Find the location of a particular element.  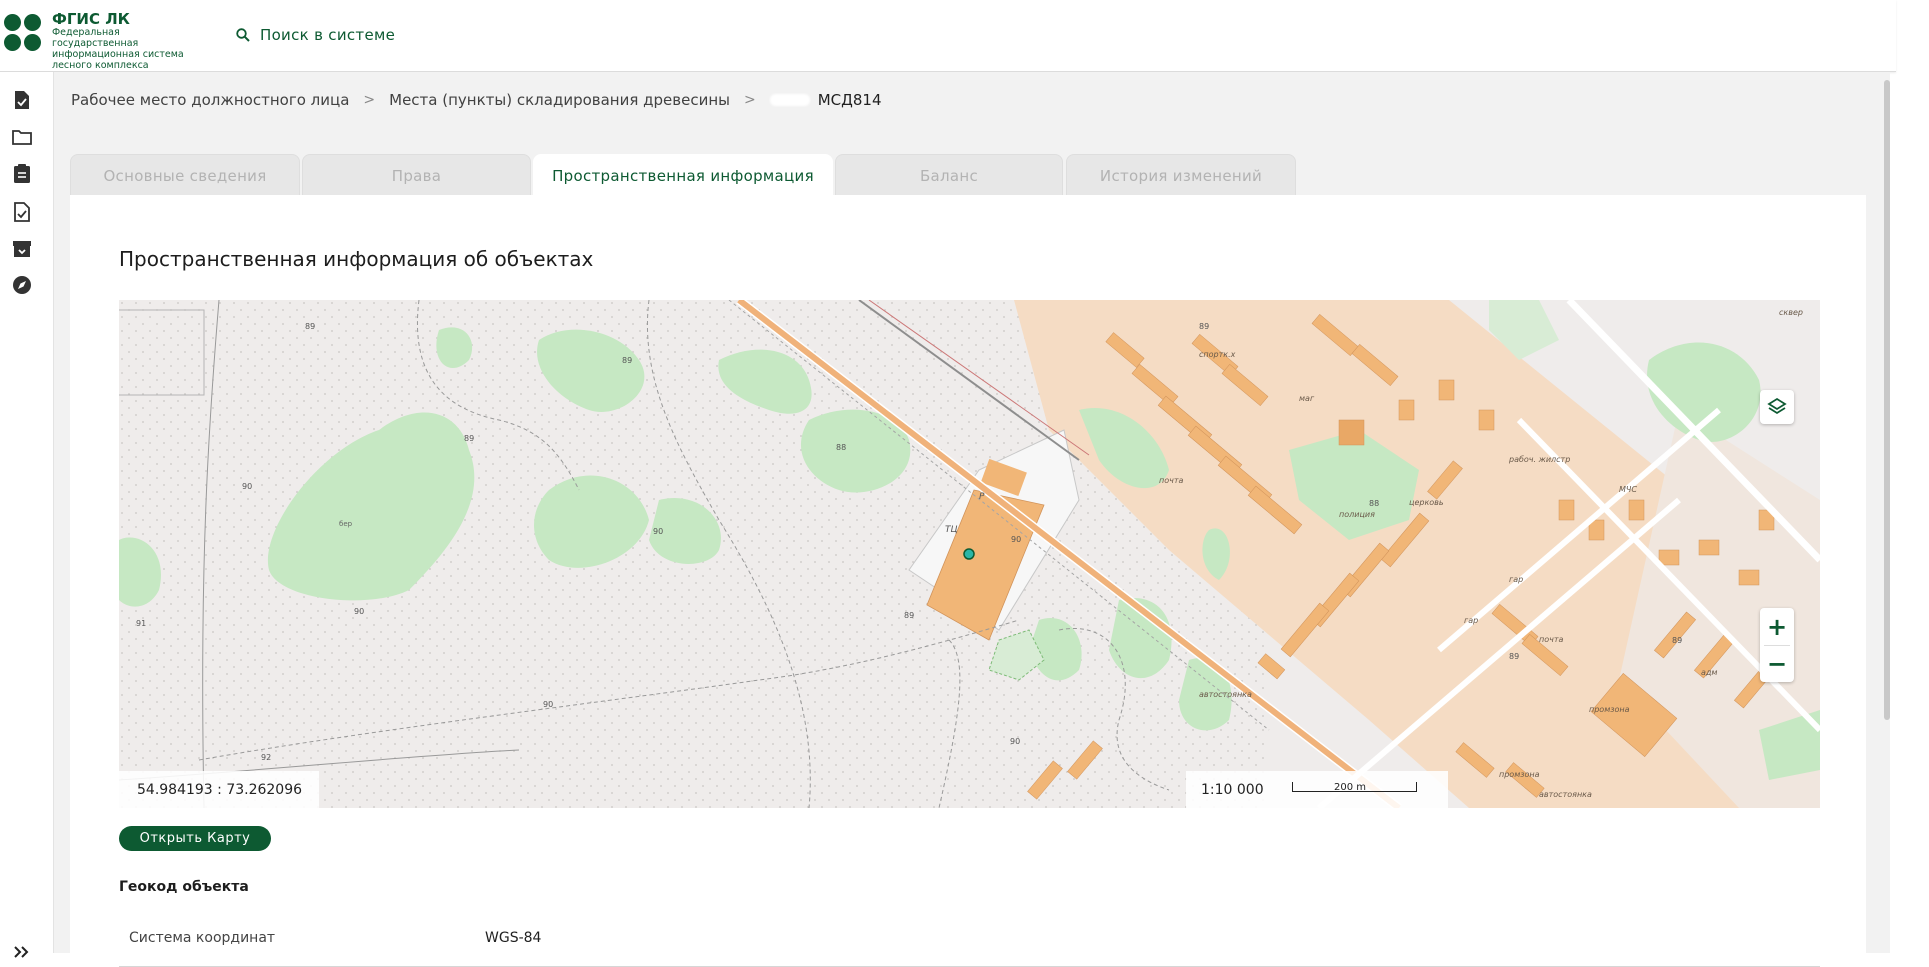

zoom-controls: + − is located at coordinates (1777, 645).